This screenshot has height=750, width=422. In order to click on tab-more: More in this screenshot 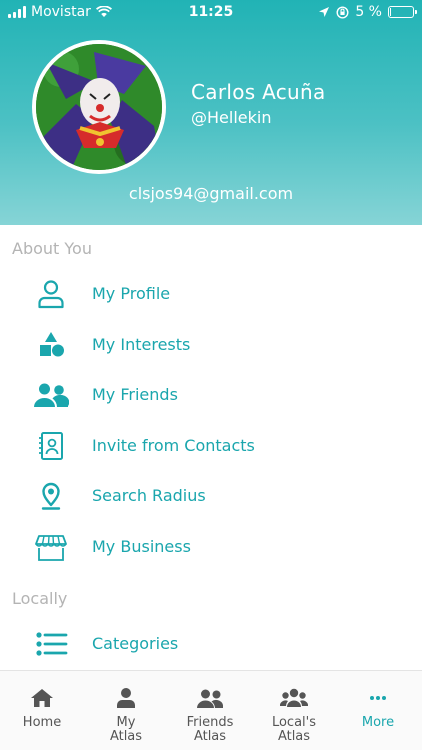, I will do `click(378, 710)`.